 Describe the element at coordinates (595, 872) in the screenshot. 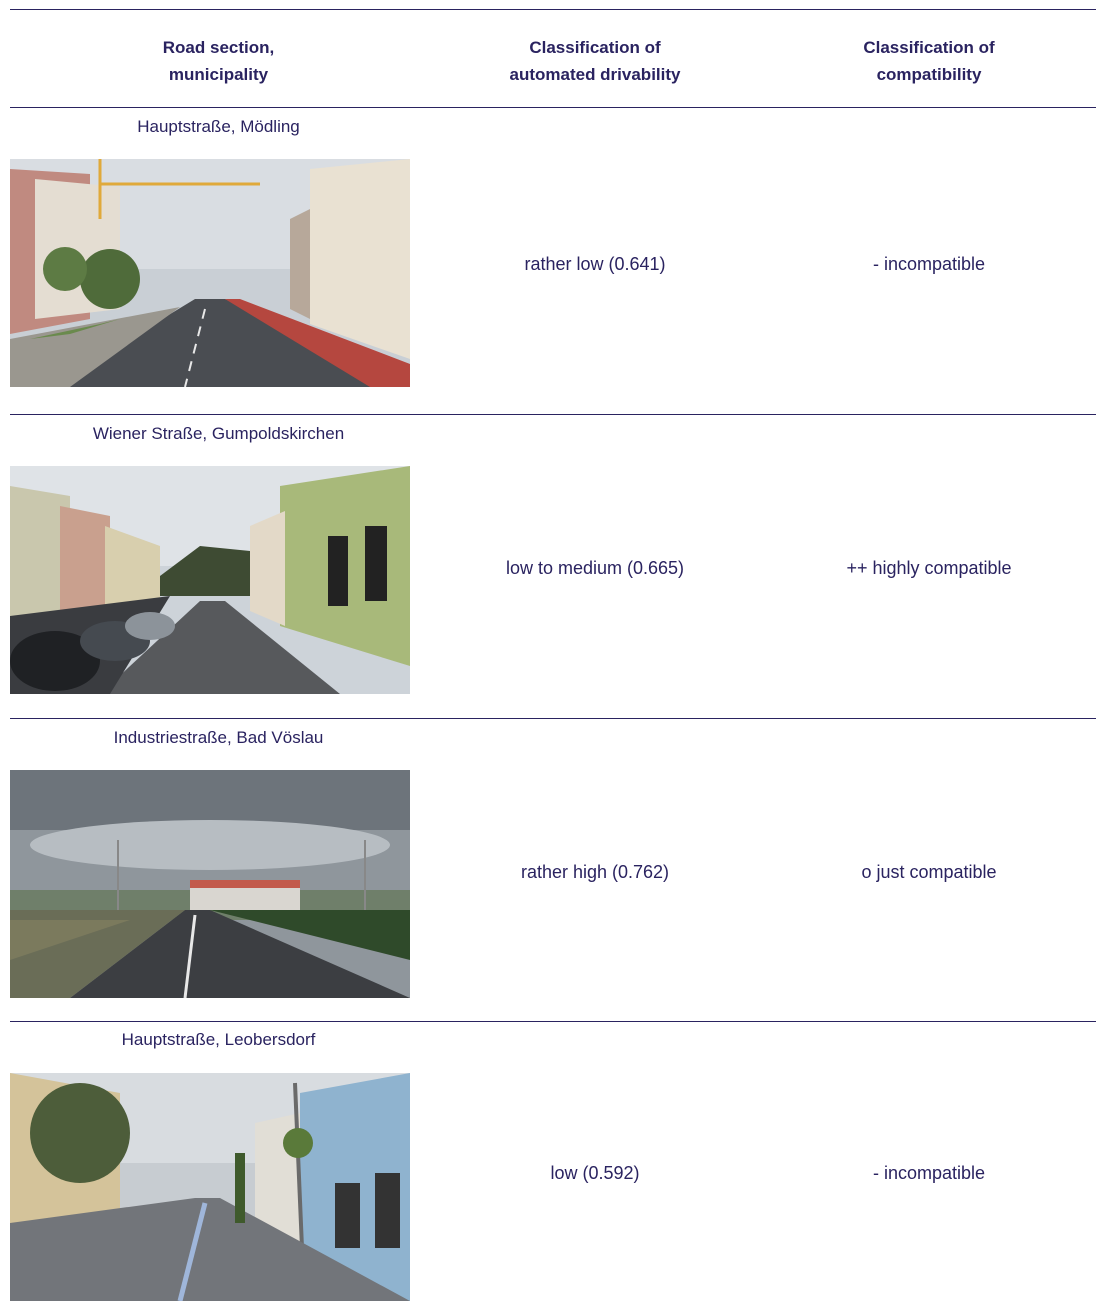

I see `row-3-drivability: rather high (0.762)` at that location.